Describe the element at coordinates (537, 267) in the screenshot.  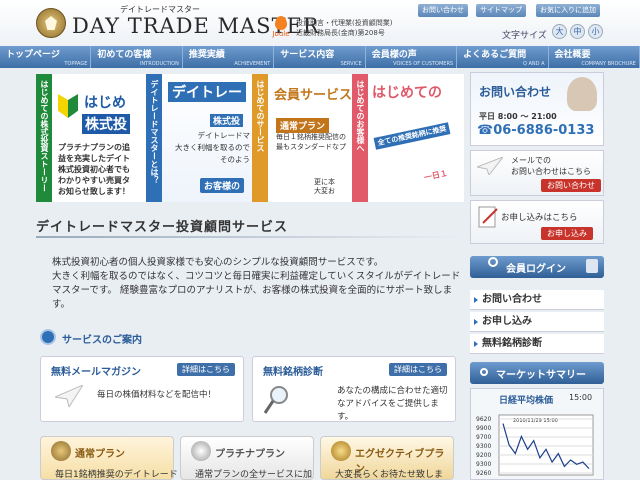
I see `member-login-button: 会員ログイン` at that location.